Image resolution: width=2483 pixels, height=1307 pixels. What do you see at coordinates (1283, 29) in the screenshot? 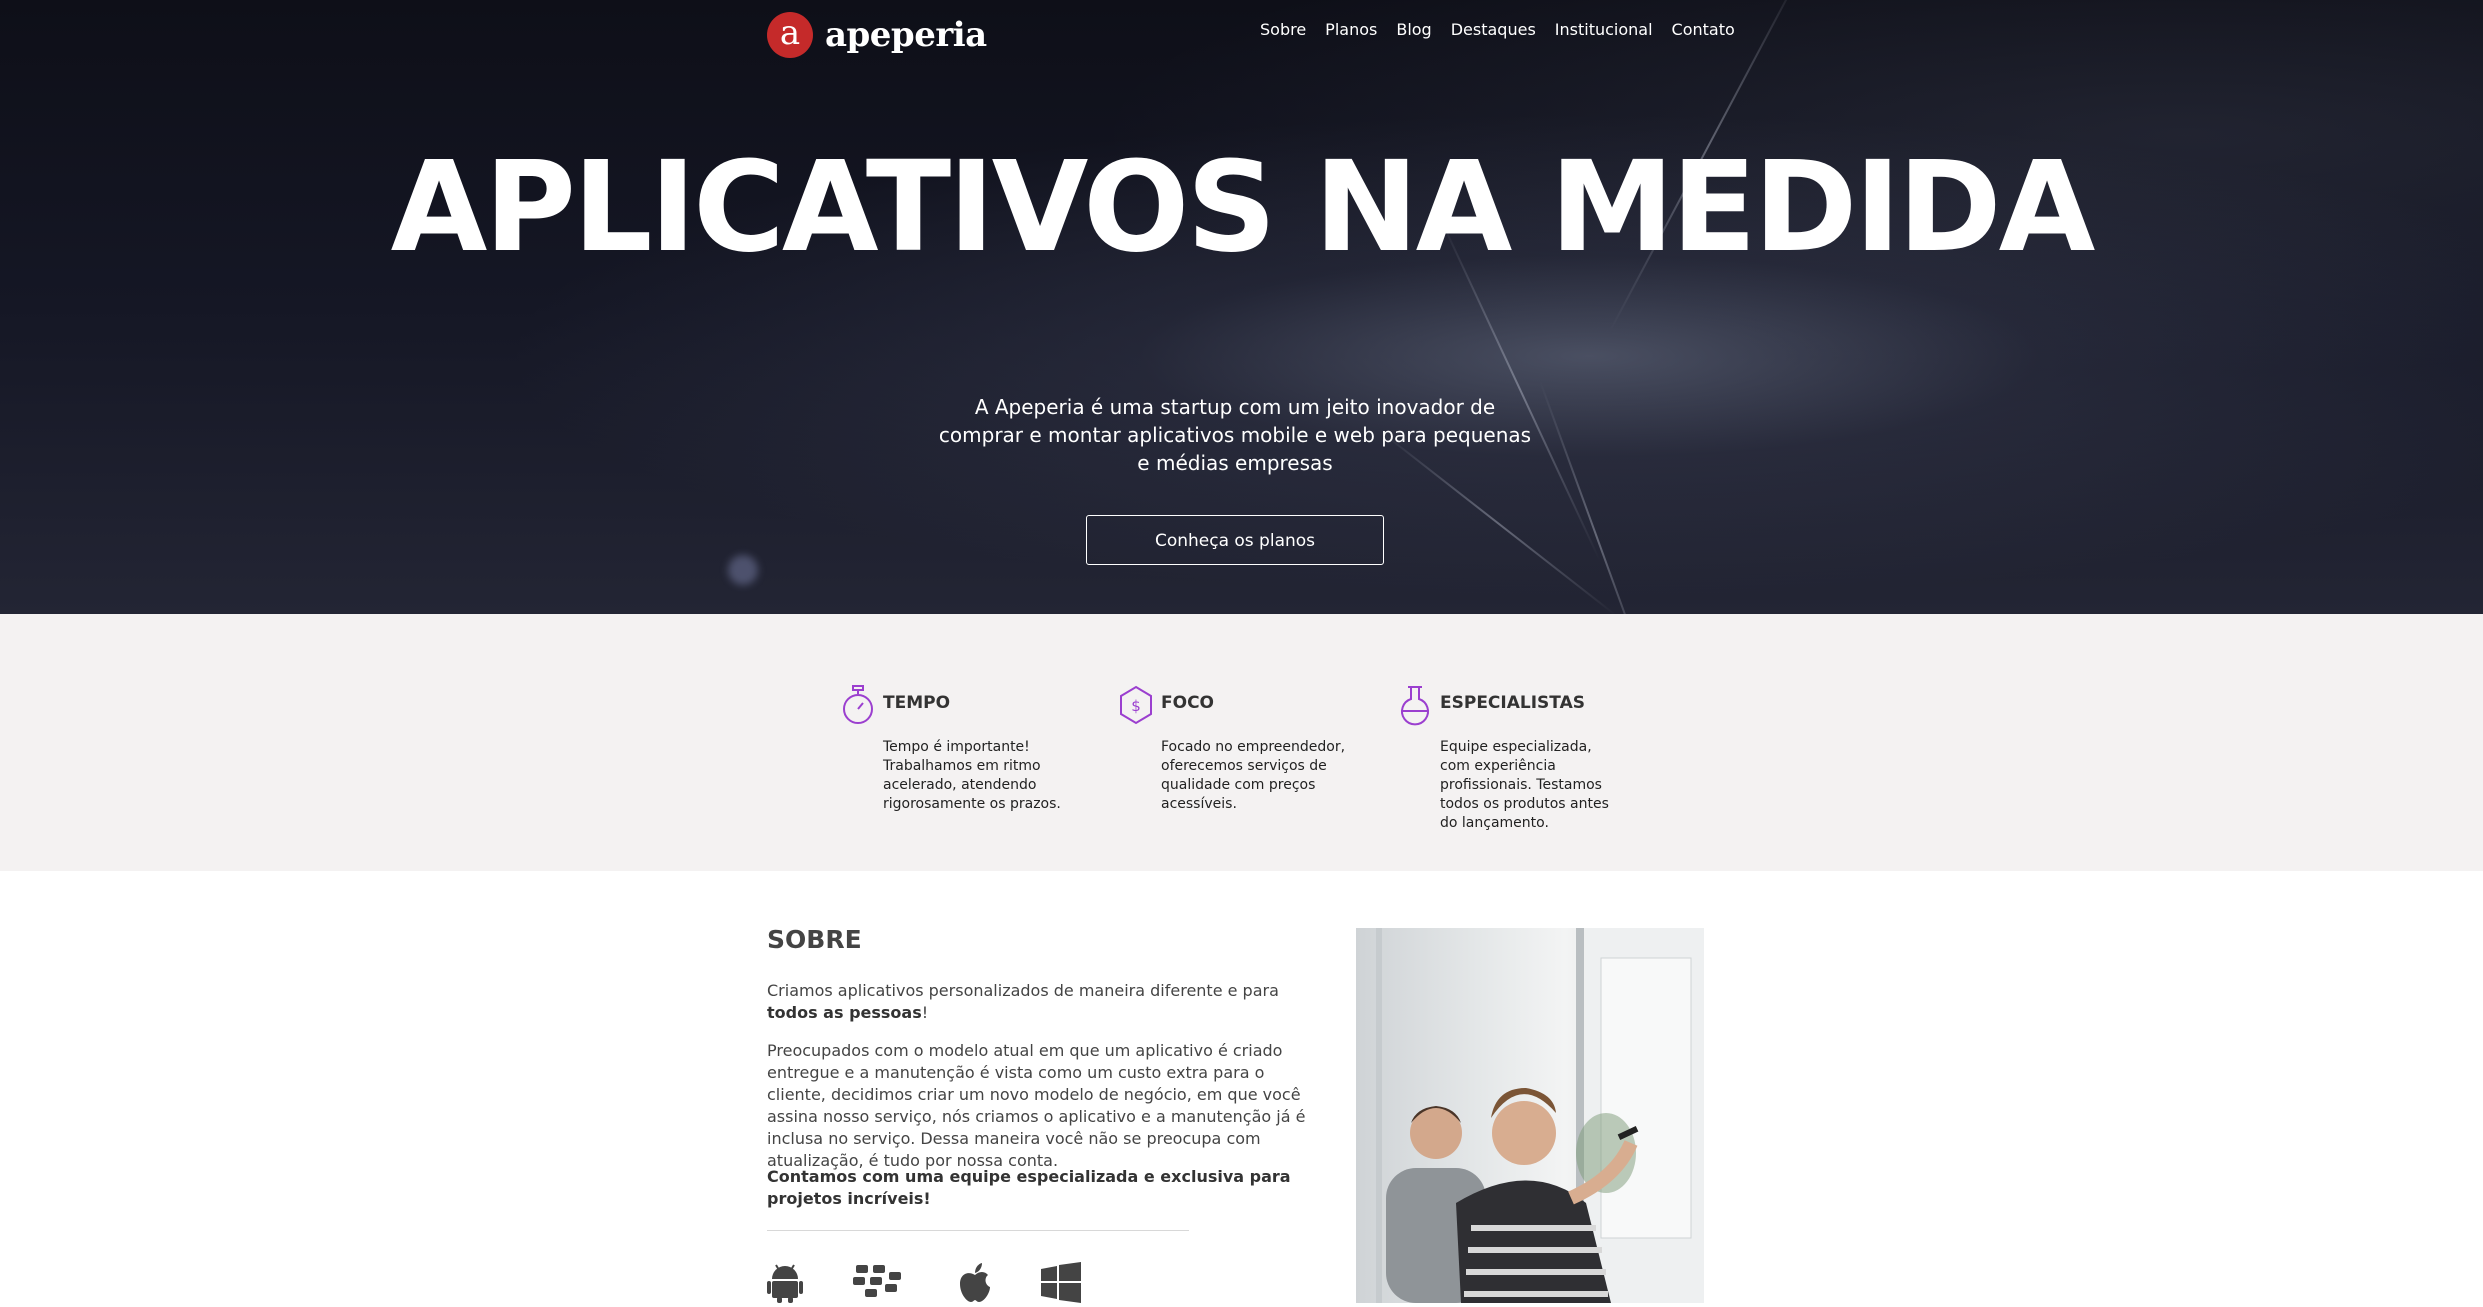
I see `nav-link-sobre: Sobre` at bounding box center [1283, 29].